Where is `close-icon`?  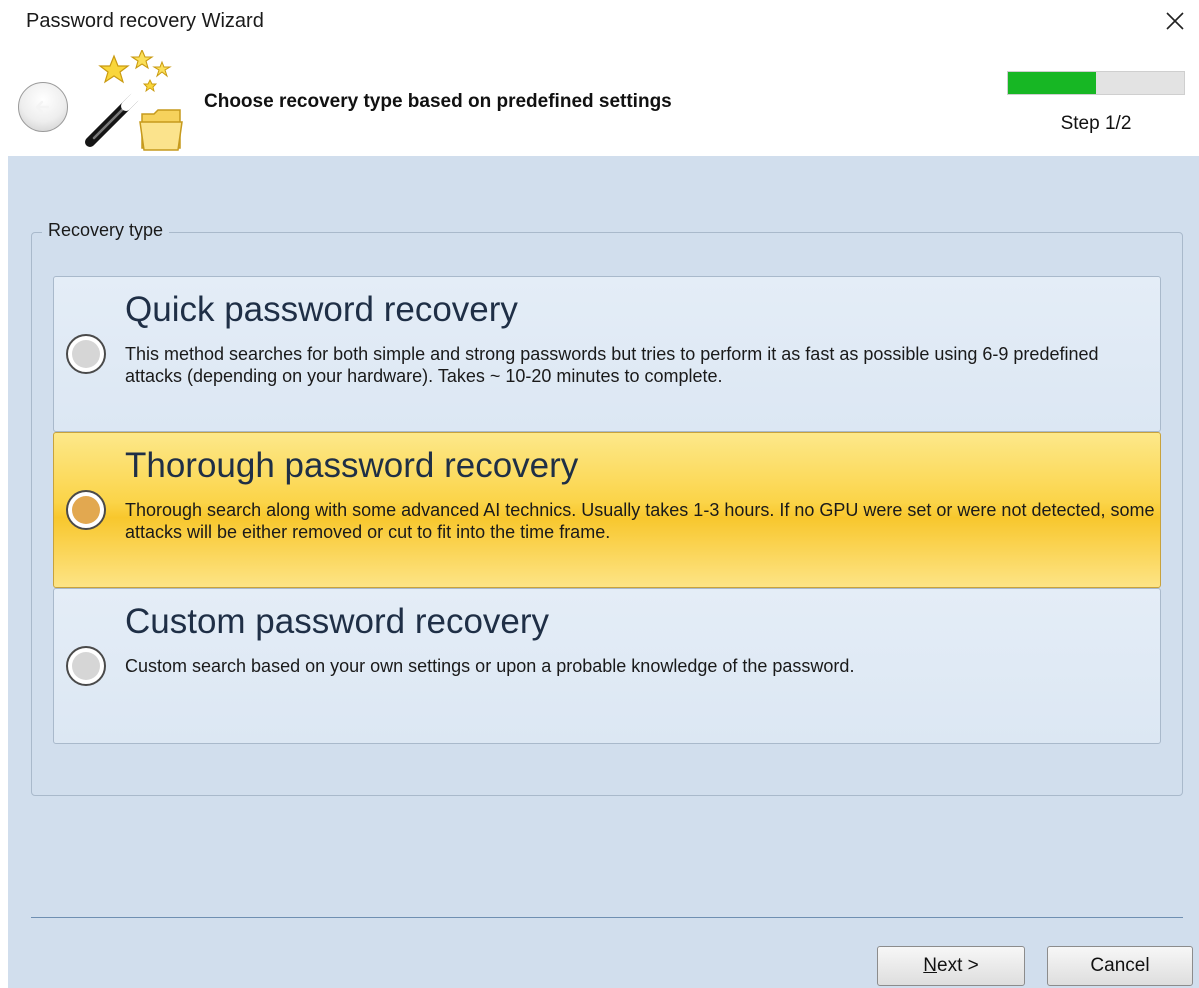 close-icon is located at coordinates (1175, 21).